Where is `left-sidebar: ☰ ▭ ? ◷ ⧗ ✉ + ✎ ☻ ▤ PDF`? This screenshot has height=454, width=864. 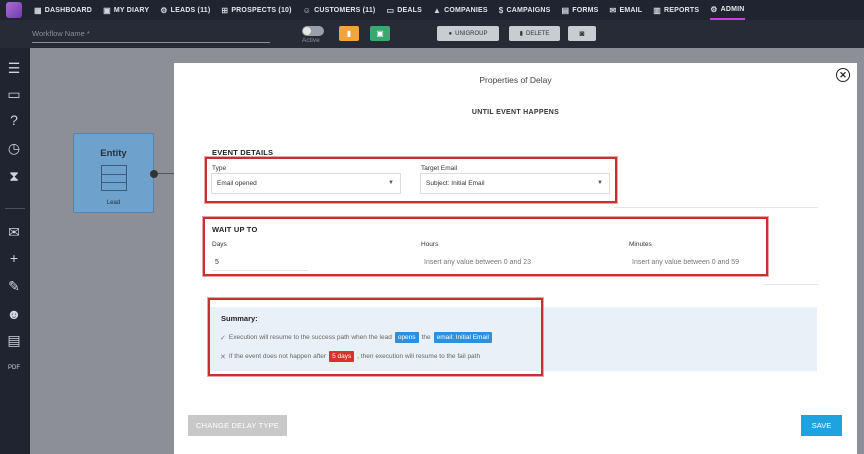 left-sidebar: ☰ ▭ ? ◷ ⧗ ✉ + ✎ ☻ ▤ PDF is located at coordinates (15, 251).